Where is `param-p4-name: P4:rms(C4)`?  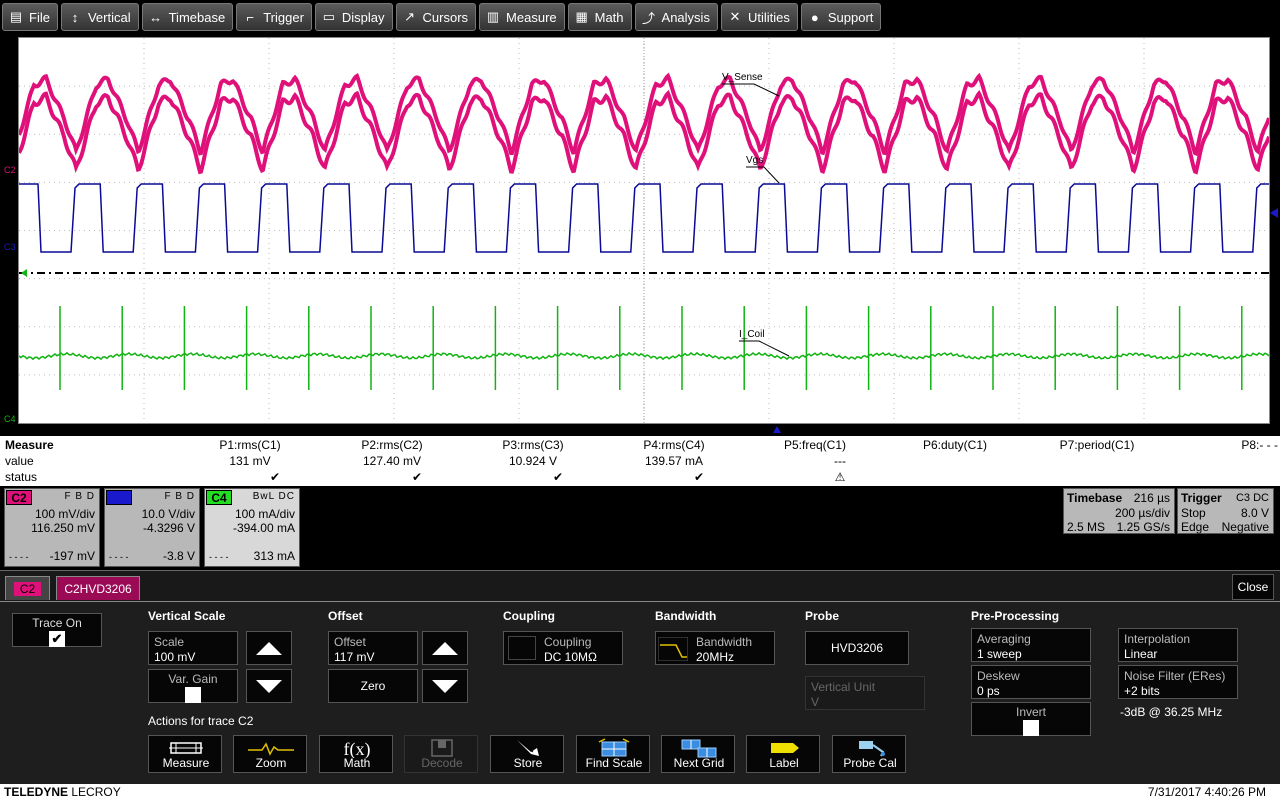 param-p4-name: P4:rms(C4) is located at coordinates (674, 445).